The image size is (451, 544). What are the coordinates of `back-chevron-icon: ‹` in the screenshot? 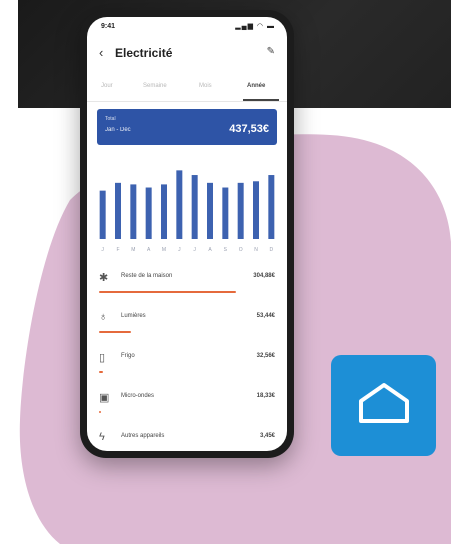 It's located at (101, 52).